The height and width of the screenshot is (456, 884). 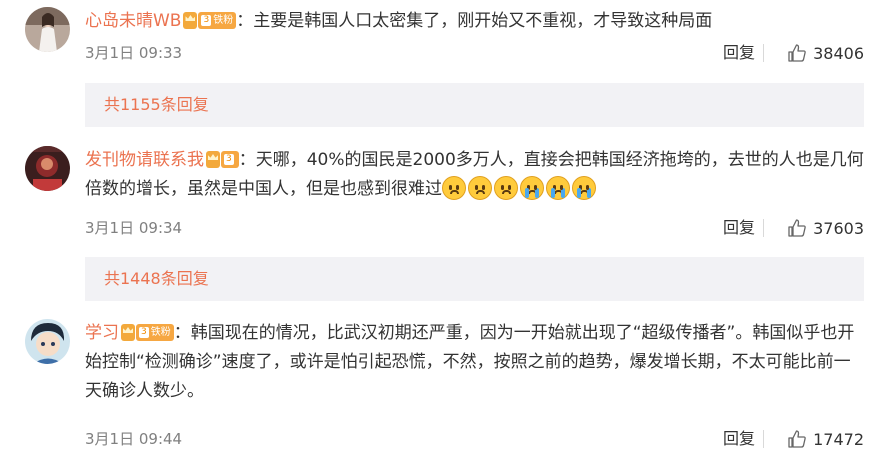 I want to click on comment-text: ：主要是韩国人口太密集了，刚开始又不重视，才导致这种局面, so click(x=474, y=21).